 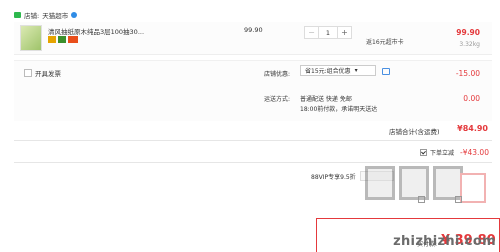 What do you see at coordinates (28, 73) in the screenshot?
I see `invoice-checkbox` at bounding box center [28, 73].